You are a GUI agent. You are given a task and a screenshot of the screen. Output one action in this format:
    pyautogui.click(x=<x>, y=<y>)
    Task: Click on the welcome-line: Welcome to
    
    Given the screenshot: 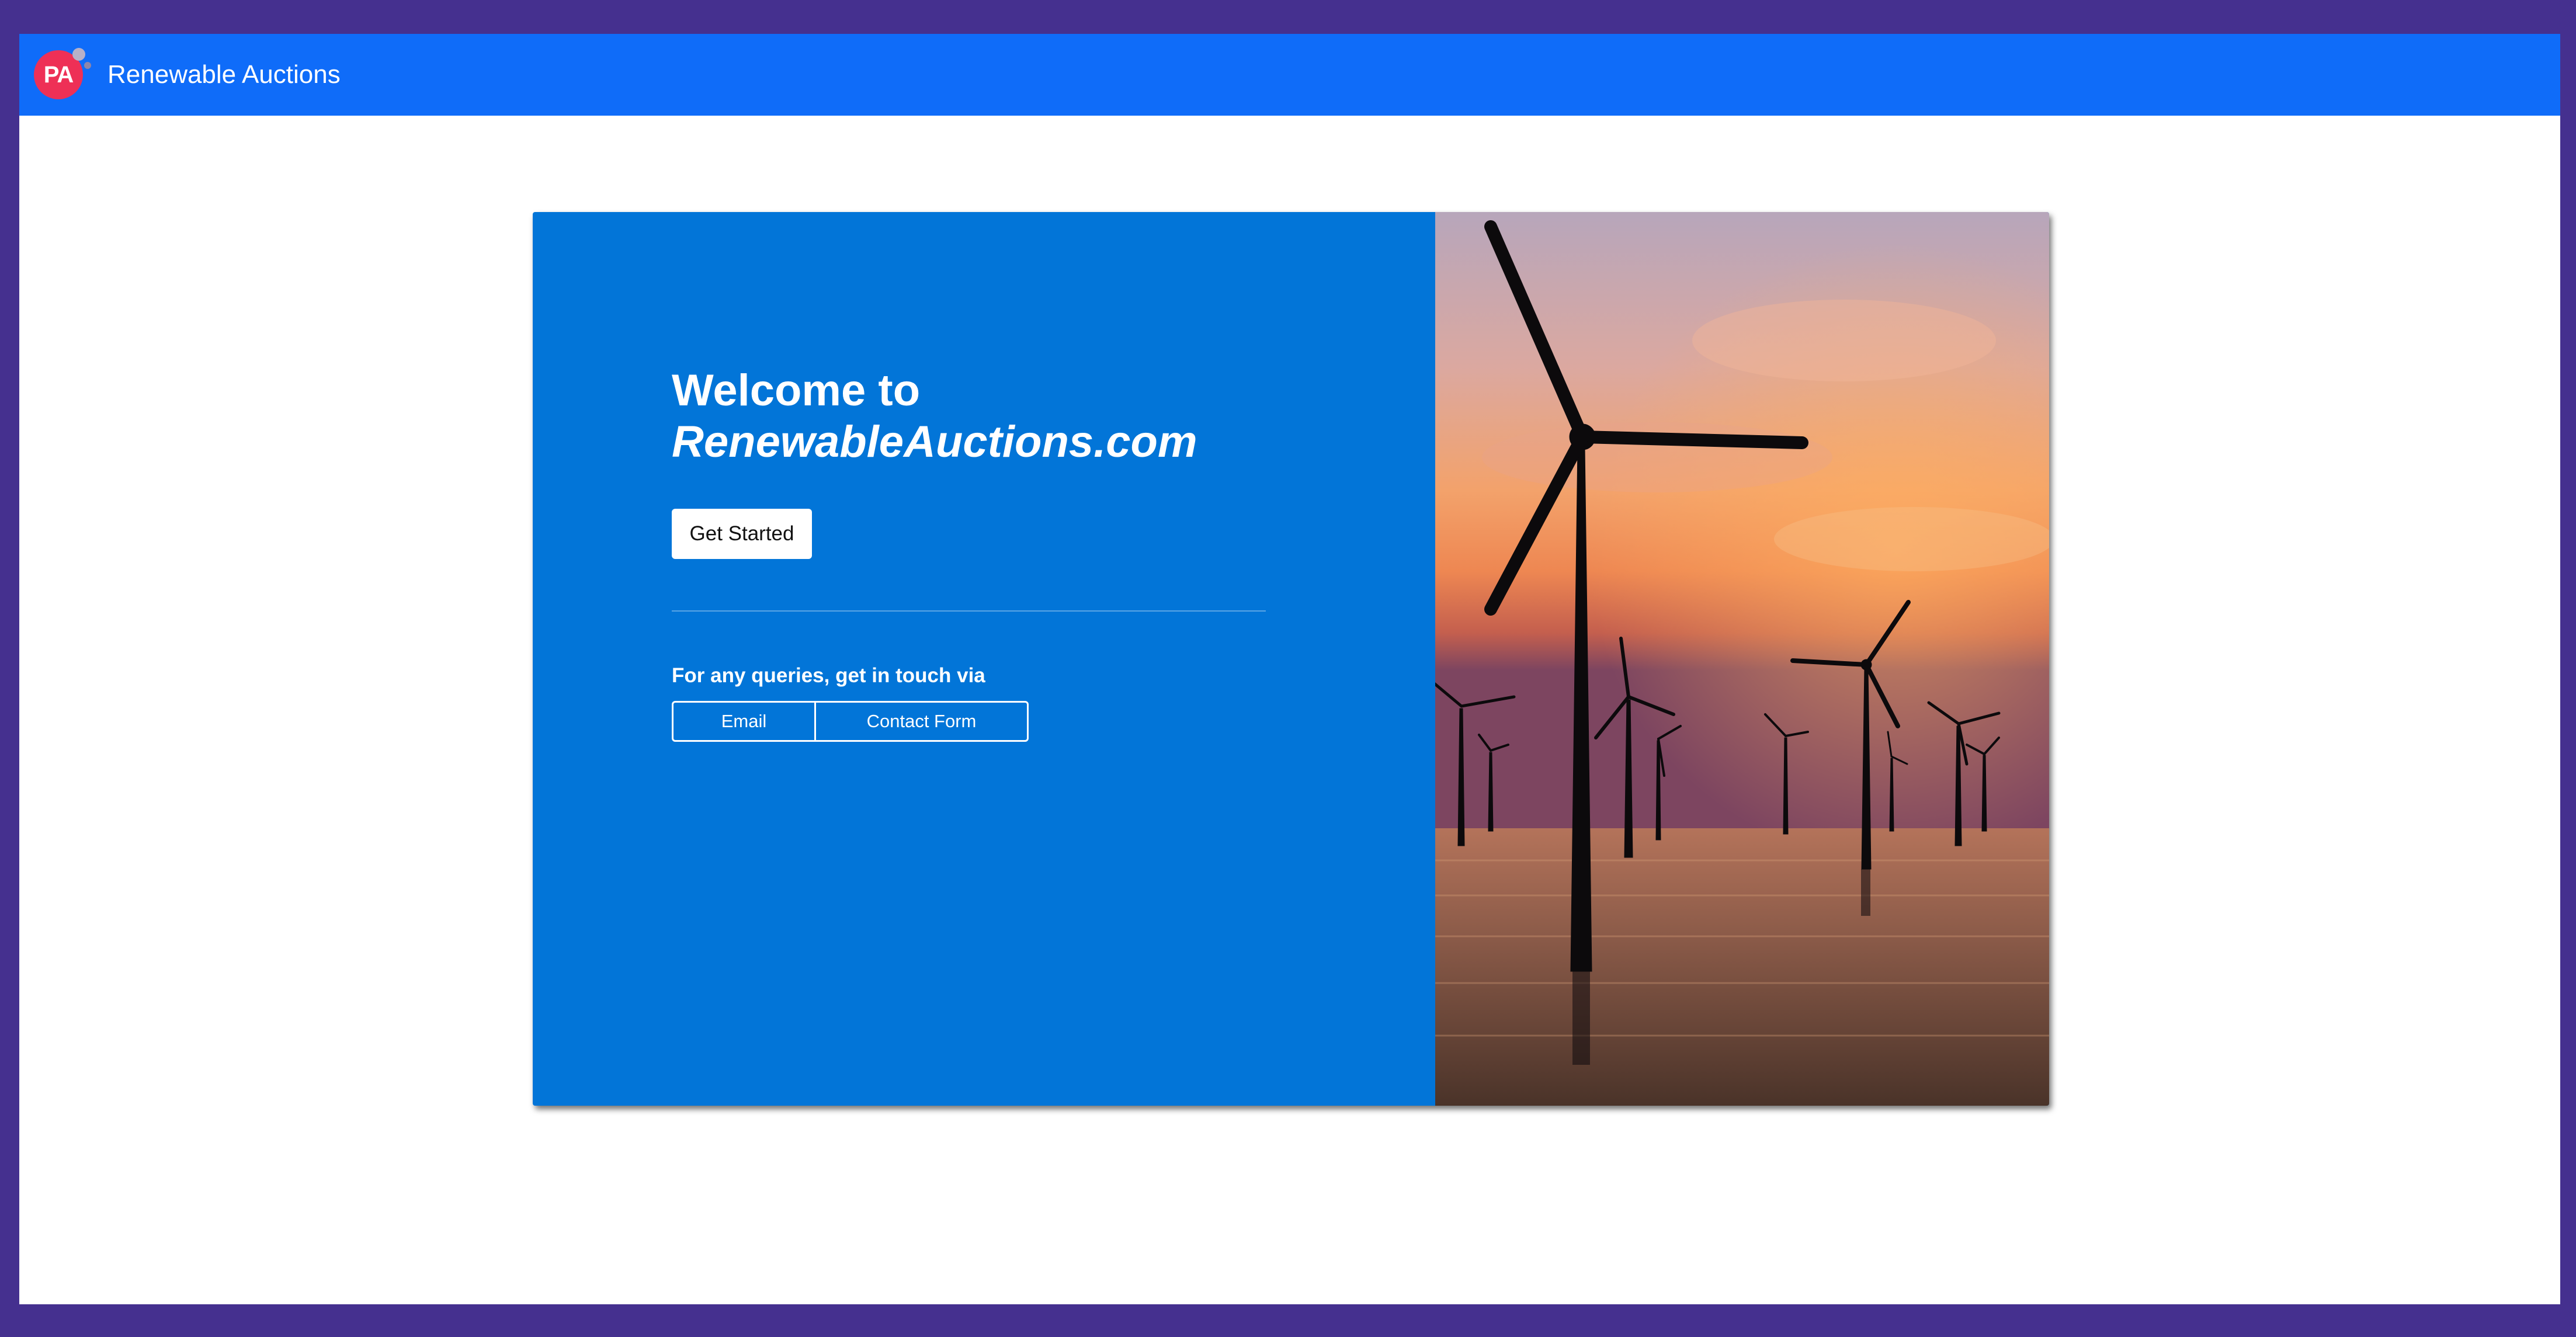 What is the action you would take?
    pyautogui.click(x=796, y=390)
    